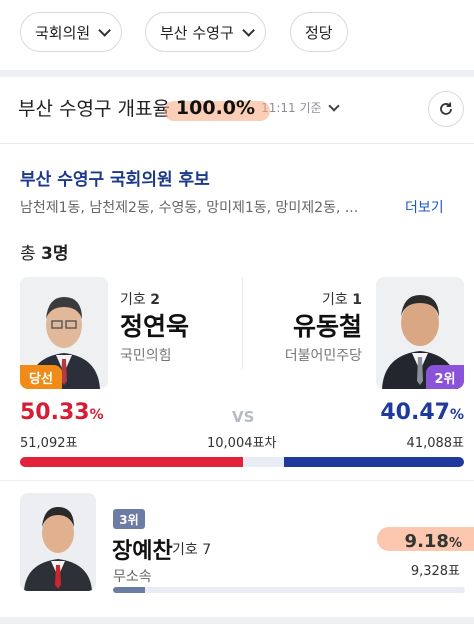  What do you see at coordinates (435, 443) in the screenshot?
I see `votes-right: 41,088표` at bounding box center [435, 443].